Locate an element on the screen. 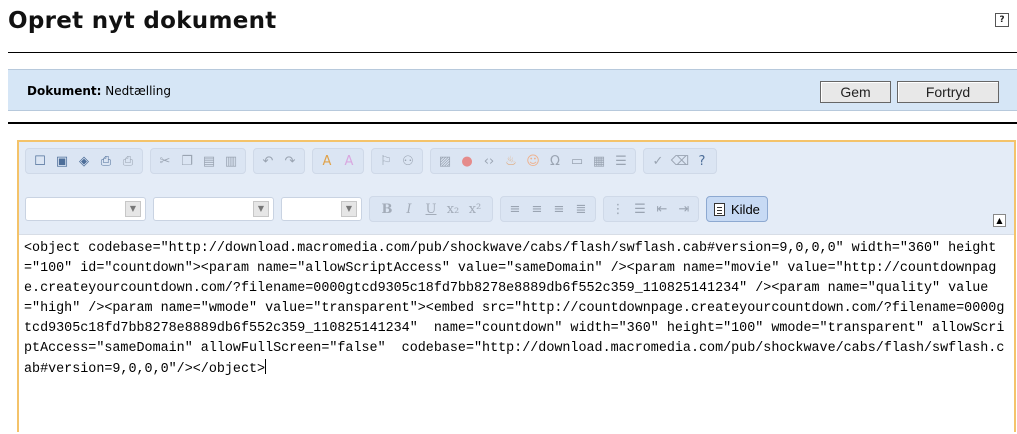 The image size is (1017, 434). superscript-icon: x² is located at coordinates (475, 209).